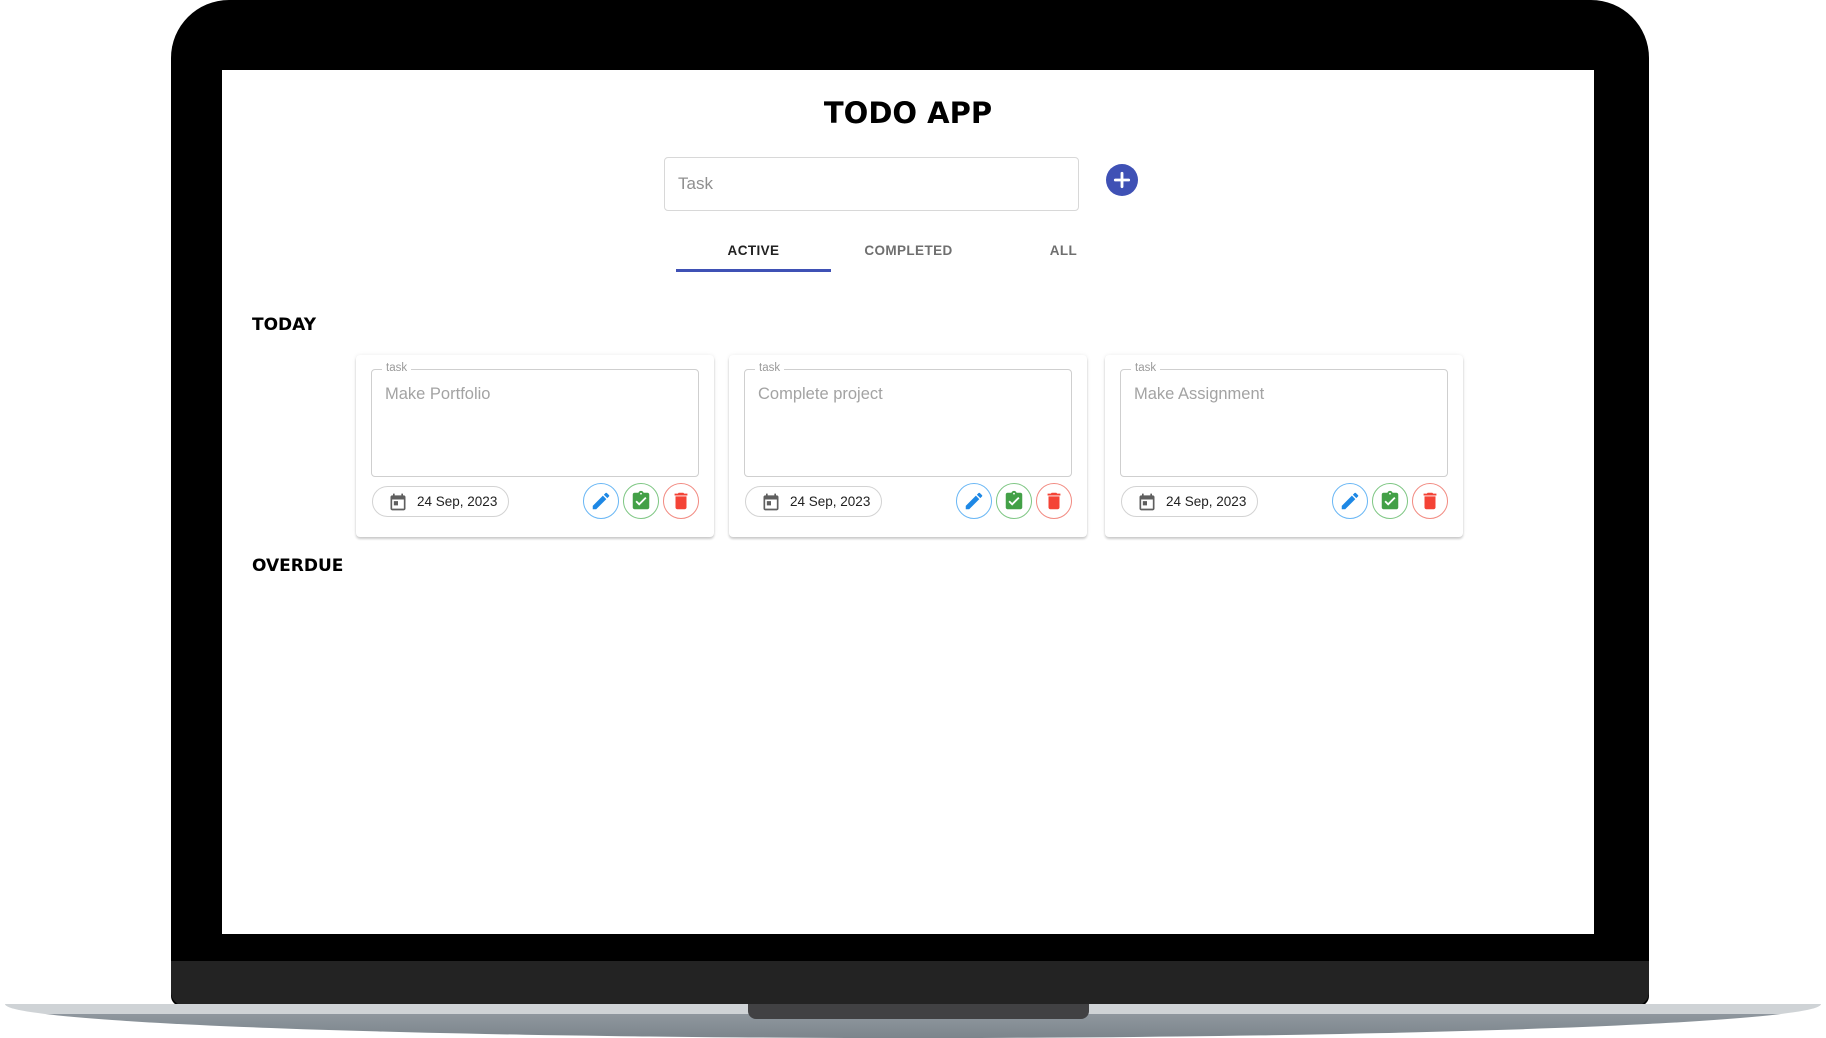 Image resolution: width=1826 pixels, height=1038 pixels. Describe the element at coordinates (1199, 394) in the screenshot. I see `task-text: Make Assignment` at that location.